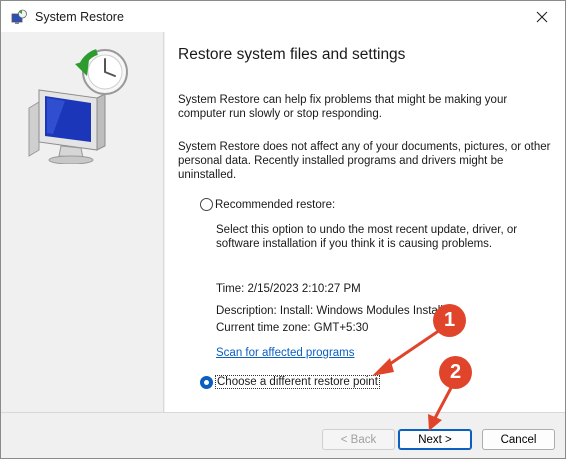  Describe the element at coordinates (79, 17) in the screenshot. I see `window-title: System Restore` at that location.